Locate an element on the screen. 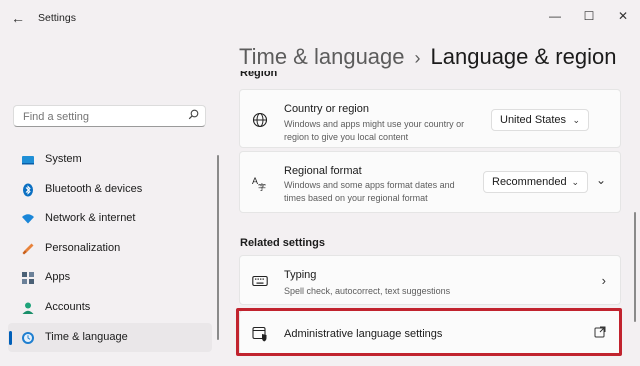  sidebar-item-label: System is located at coordinates (63, 159).